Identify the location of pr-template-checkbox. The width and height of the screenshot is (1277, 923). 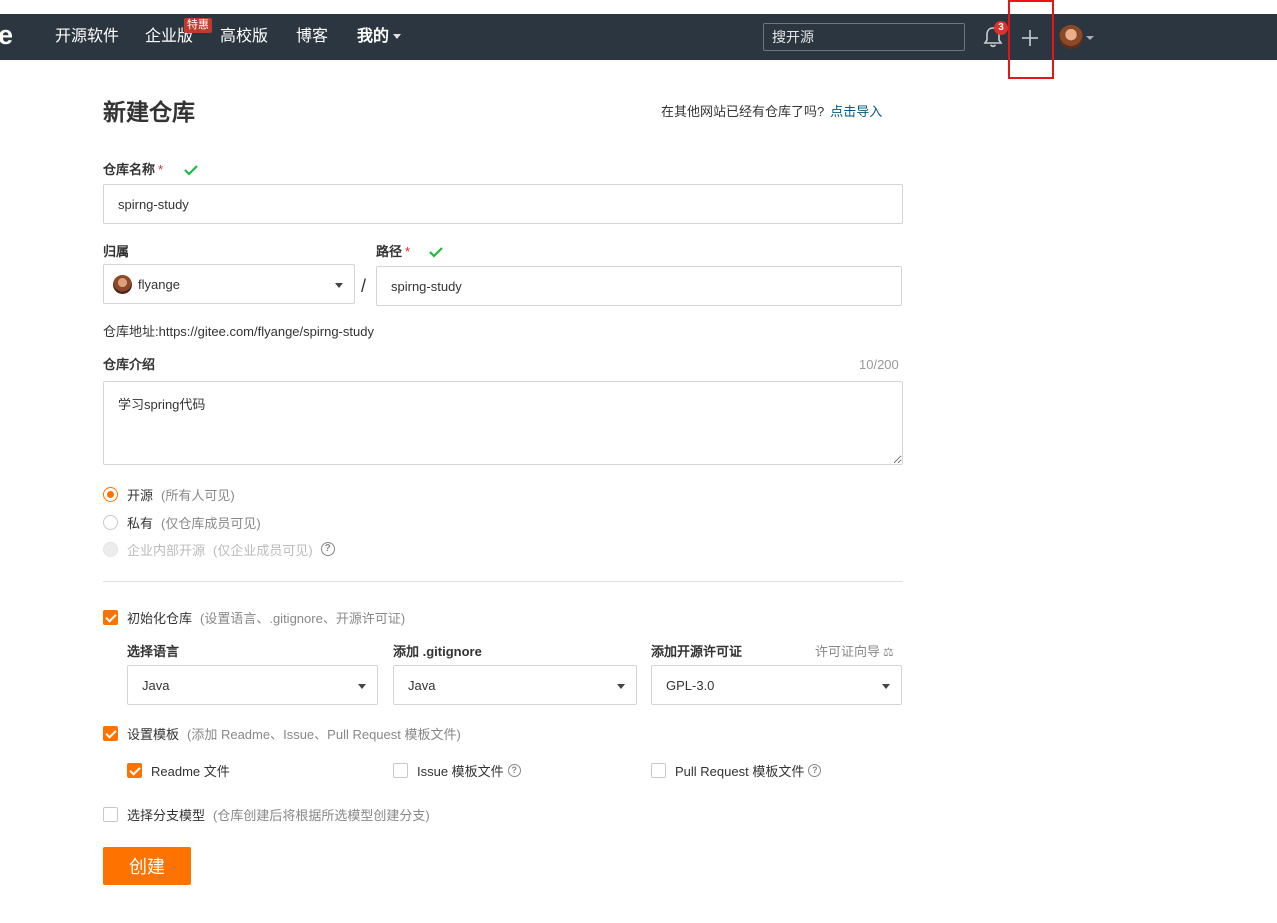
(658, 770).